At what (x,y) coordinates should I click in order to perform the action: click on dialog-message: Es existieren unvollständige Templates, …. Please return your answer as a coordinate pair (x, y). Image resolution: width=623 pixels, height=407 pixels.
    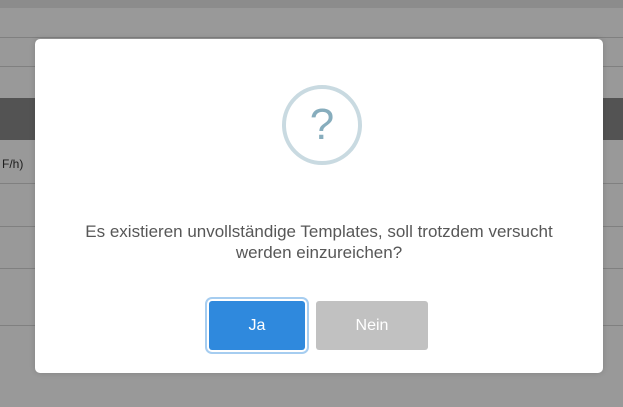
    Looking at the image, I should click on (319, 242).